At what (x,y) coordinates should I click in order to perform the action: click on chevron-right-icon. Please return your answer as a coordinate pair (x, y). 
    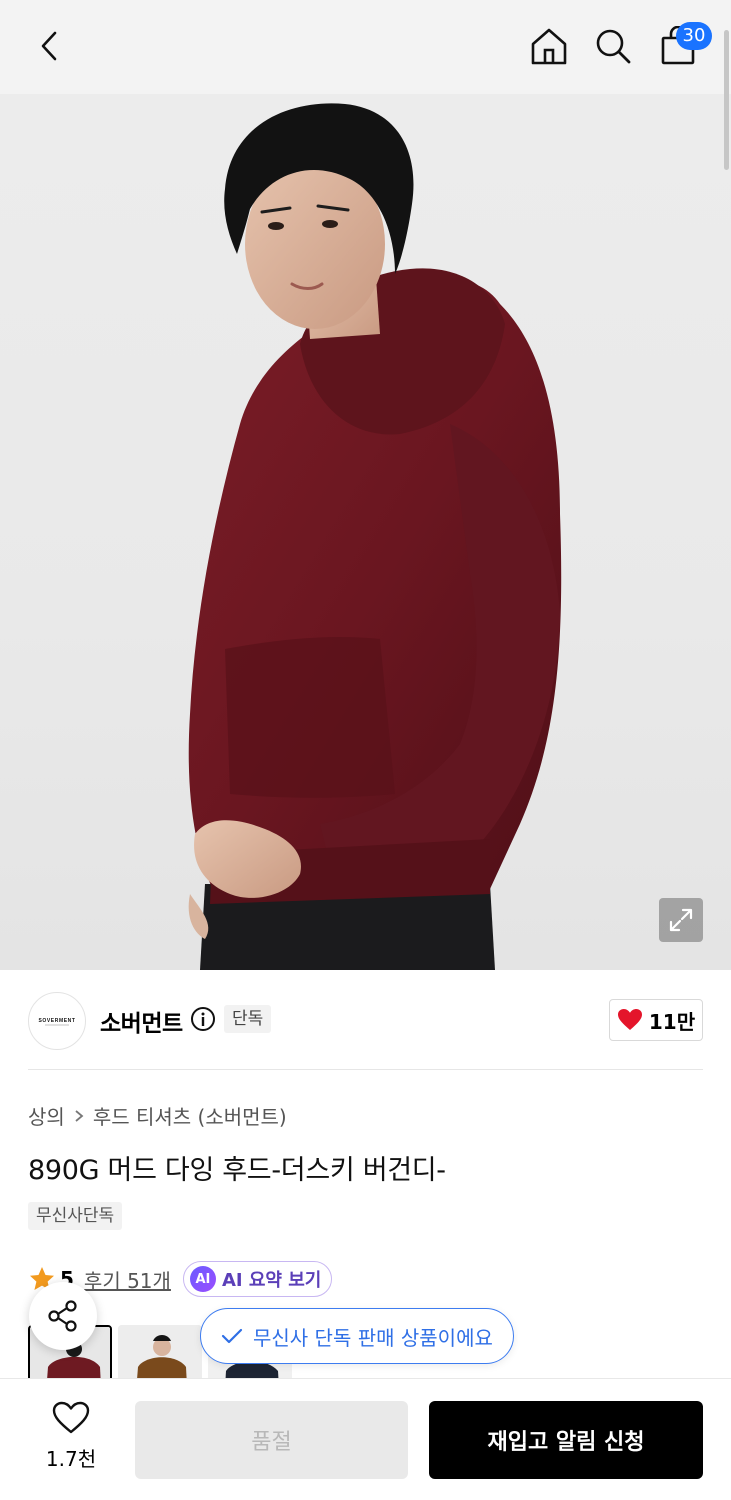
    Looking at the image, I should click on (79, 1115).